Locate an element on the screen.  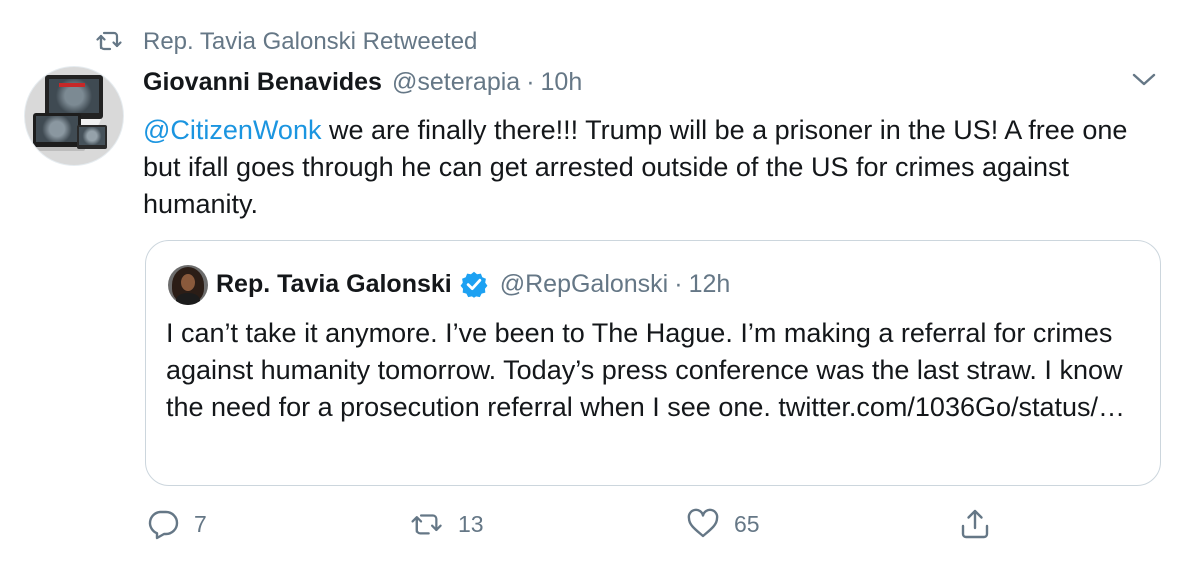
retweet-count: 13 is located at coordinates (471, 523).